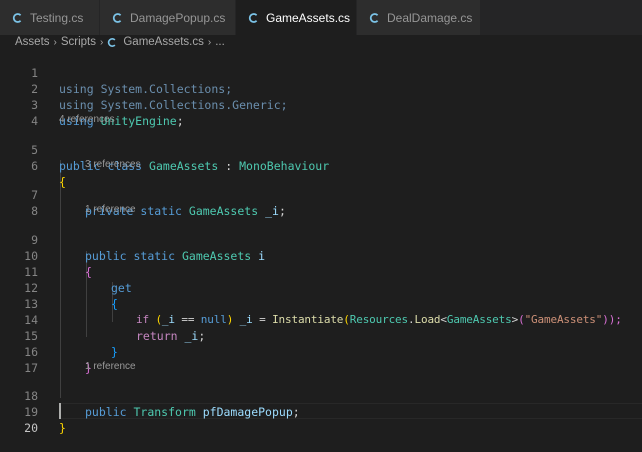 This screenshot has height=452, width=642. Describe the element at coordinates (321, 359) in the screenshot. I see `code-line: 17` at that location.